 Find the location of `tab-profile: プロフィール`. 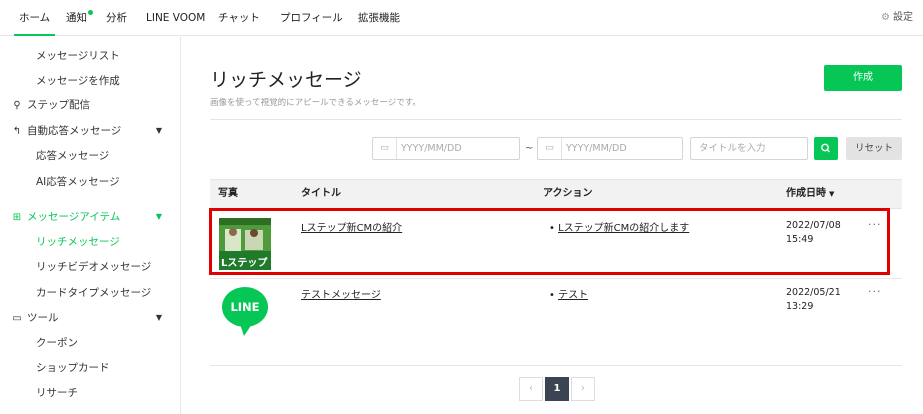

tab-profile: プロフィール is located at coordinates (311, 18).